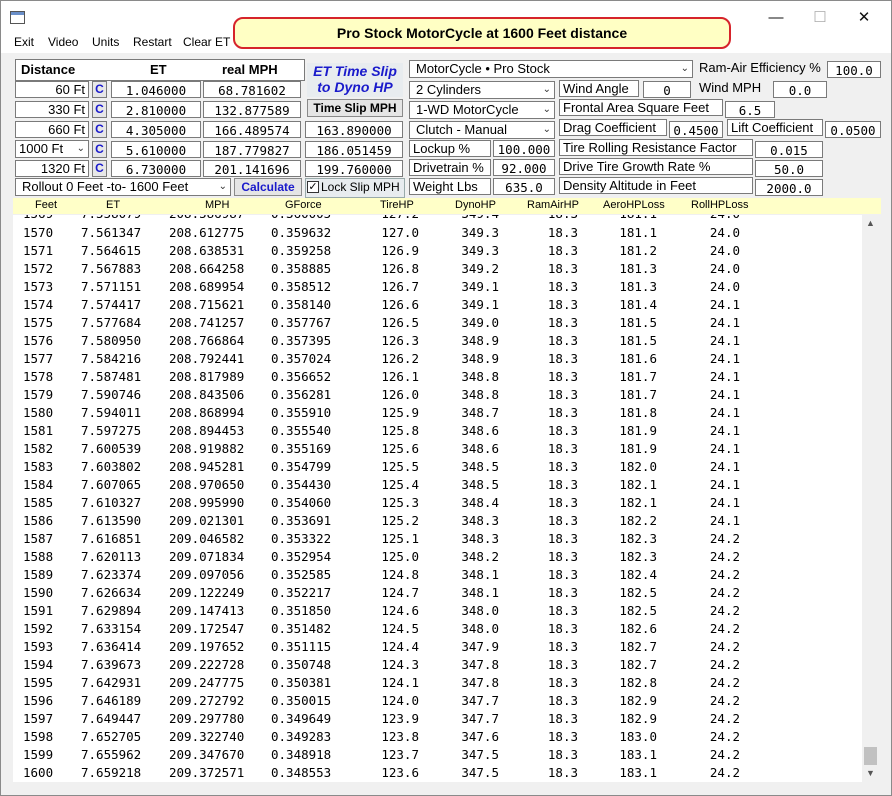 This screenshot has width=892, height=796. Describe the element at coordinates (313, 187) in the screenshot. I see `lock-slip-checkbox: ✓` at that location.